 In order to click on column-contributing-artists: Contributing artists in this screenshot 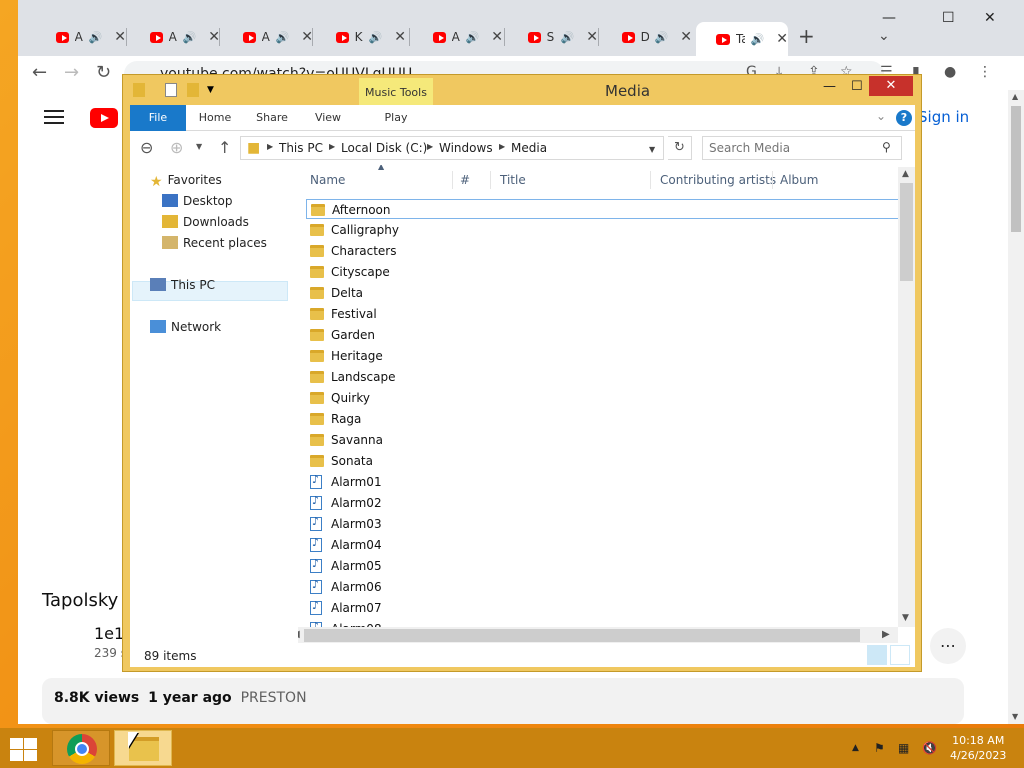, I will do `click(718, 180)`.